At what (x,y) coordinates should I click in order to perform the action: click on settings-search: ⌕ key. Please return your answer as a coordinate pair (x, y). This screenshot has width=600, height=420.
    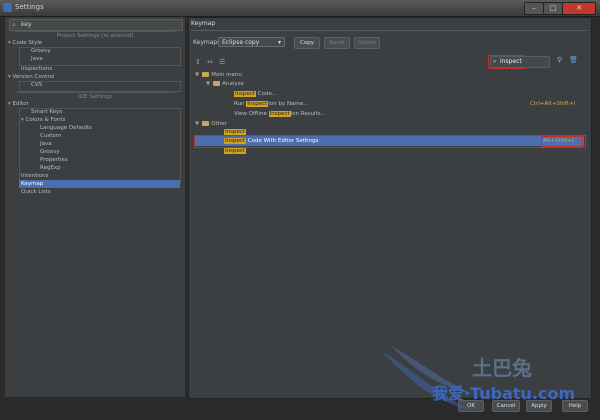
    Looking at the image, I should click on (96, 25).